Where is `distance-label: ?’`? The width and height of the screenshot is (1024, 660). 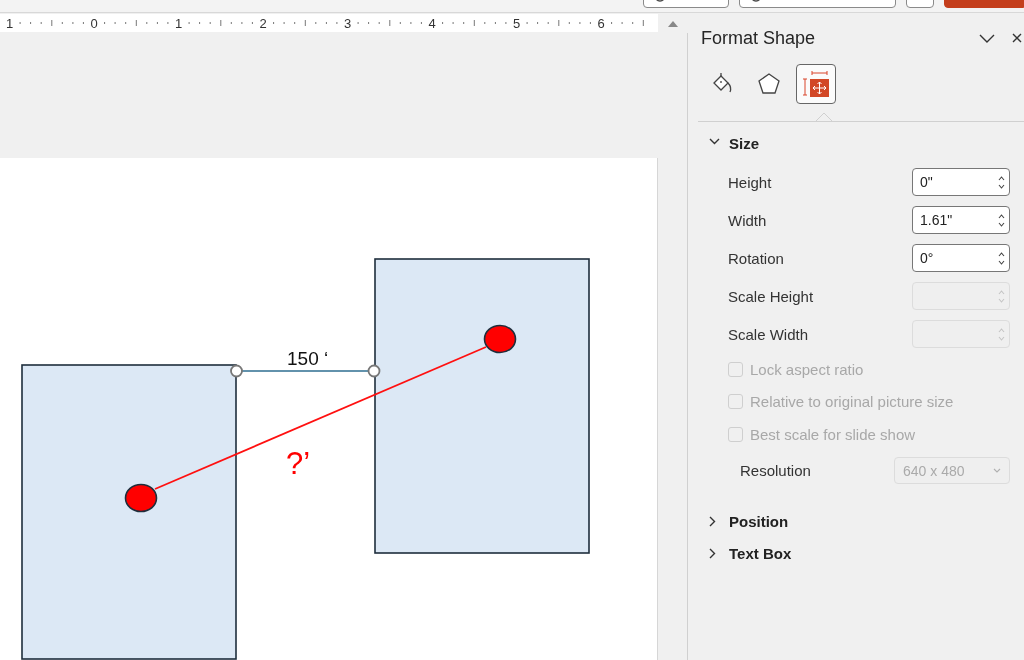
distance-label: ?’ is located at coordinates (298, 463).